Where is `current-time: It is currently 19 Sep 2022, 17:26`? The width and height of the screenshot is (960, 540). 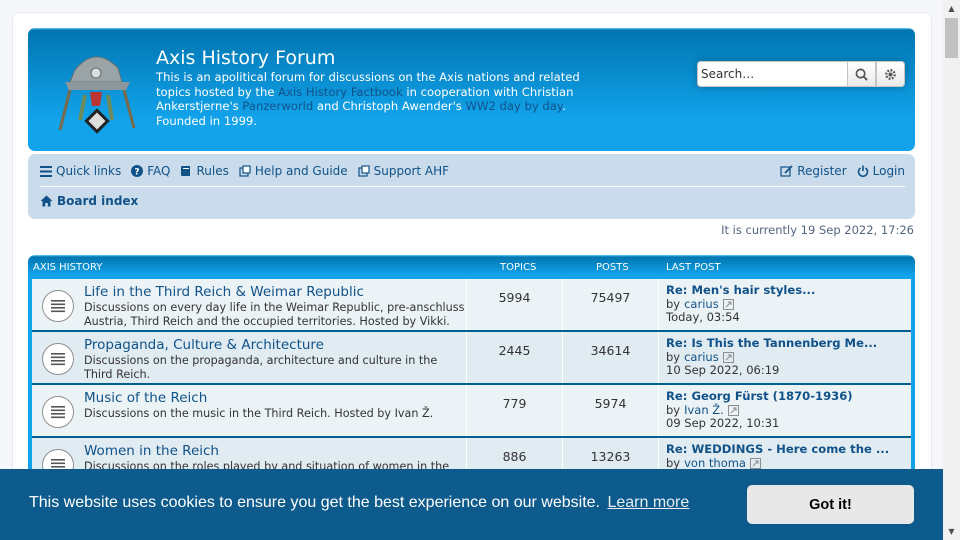 current-time: It is currently 19 Sep 2022, 17:26 is located at coordinates (817, 230).